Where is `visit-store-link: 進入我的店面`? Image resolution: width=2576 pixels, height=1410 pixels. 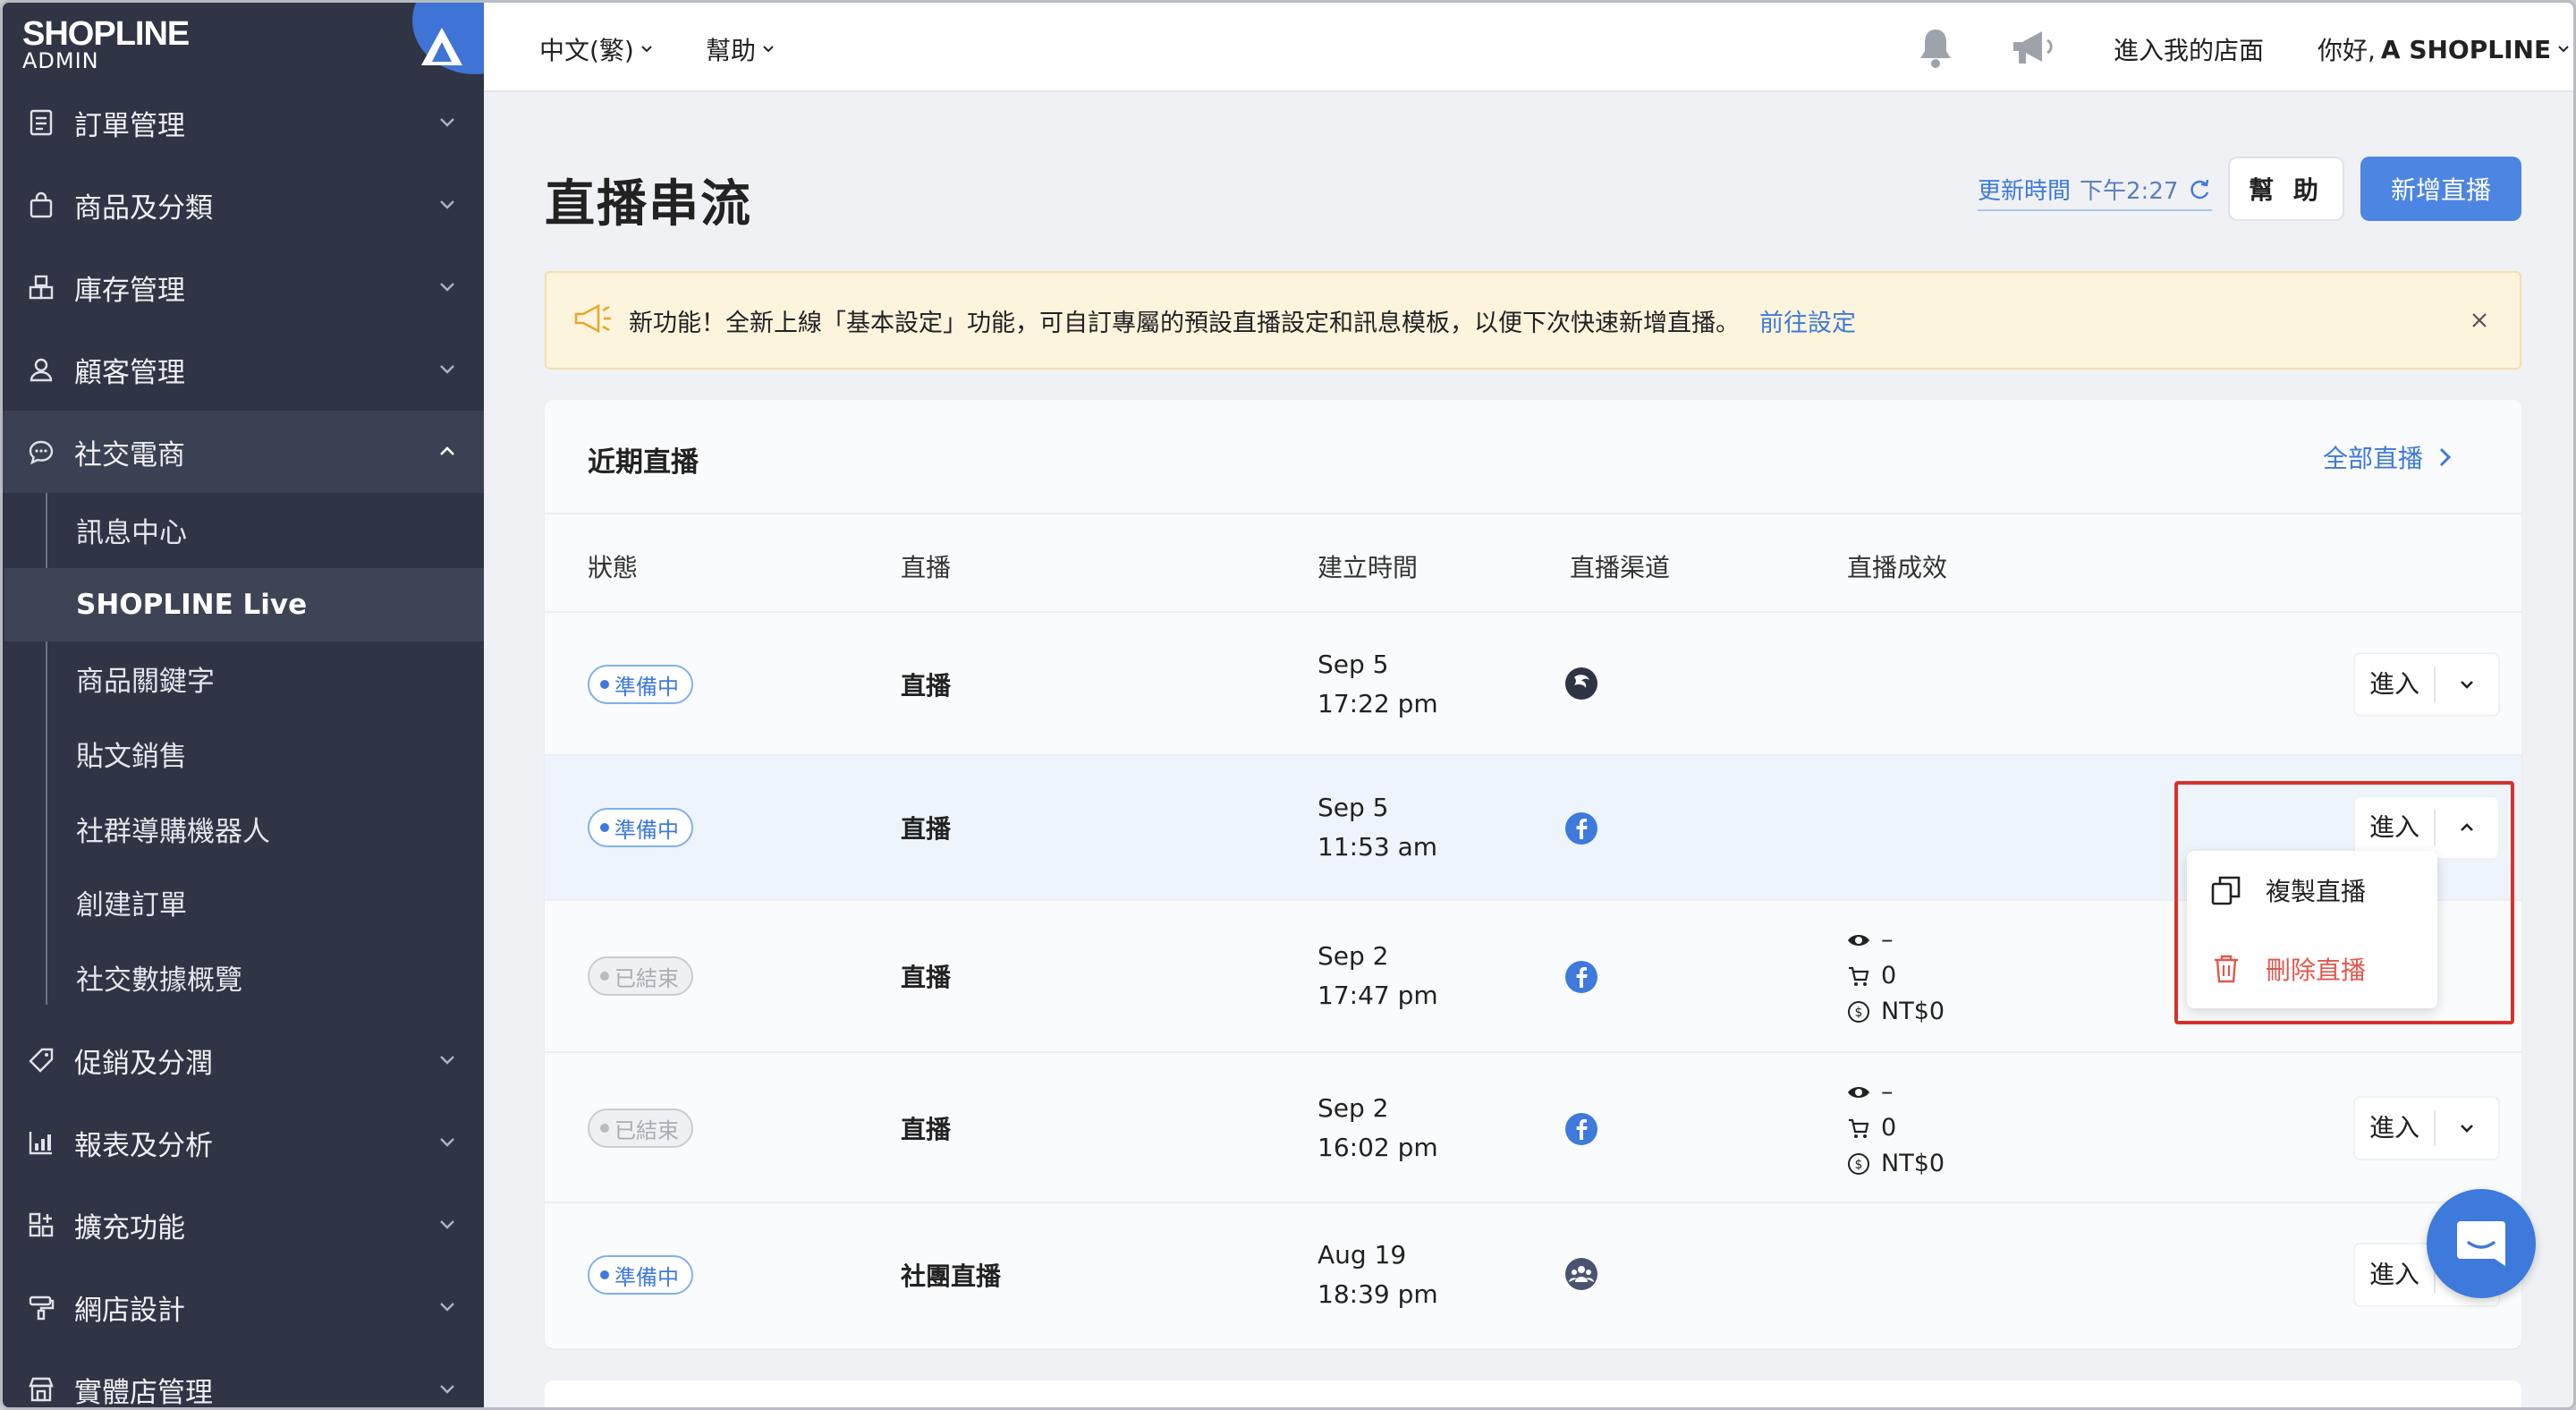 visit-store-link: 進入我的店面 is located at coordinates (2189, 49).